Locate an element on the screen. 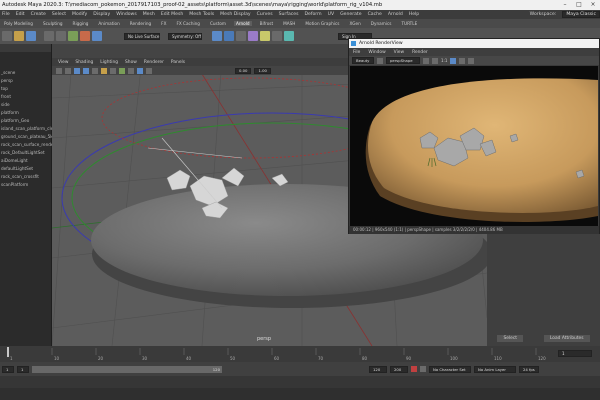 This screenshot has height=400, width=600. render-icon is located at coordinates (217, 36).